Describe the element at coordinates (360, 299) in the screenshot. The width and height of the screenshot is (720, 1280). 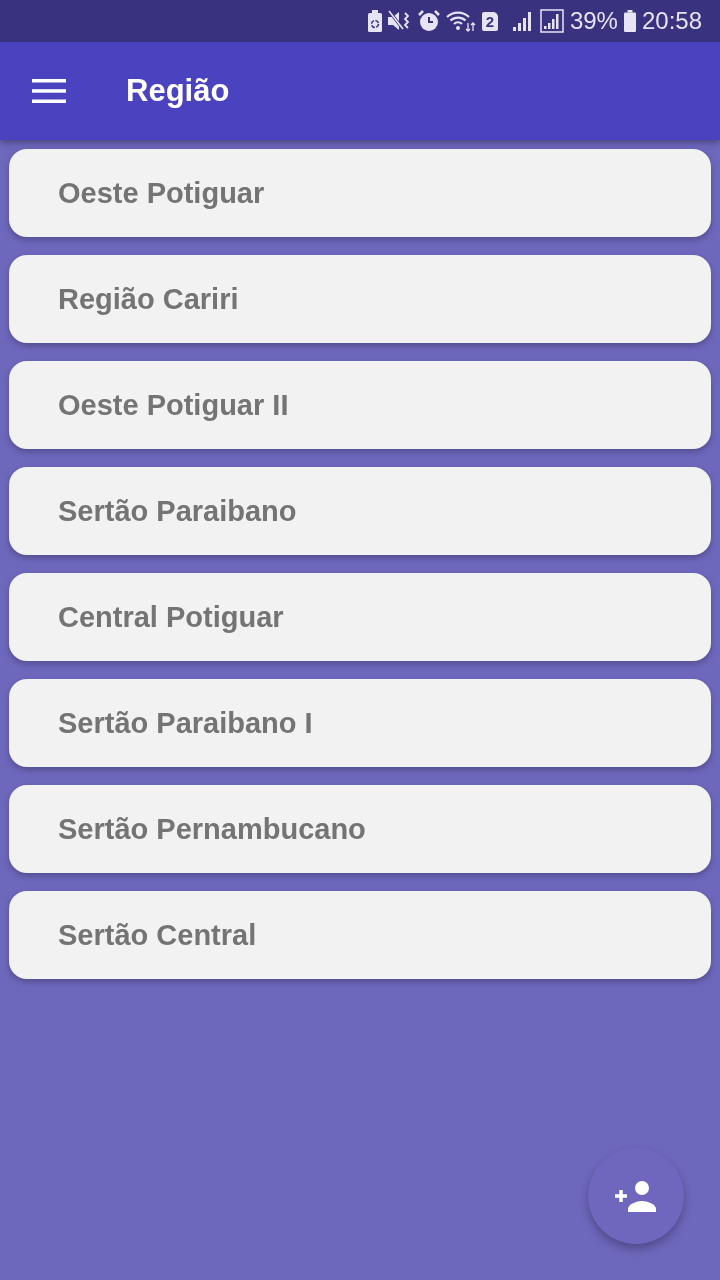
I see `region-list-item: Região Cariri` at that location.